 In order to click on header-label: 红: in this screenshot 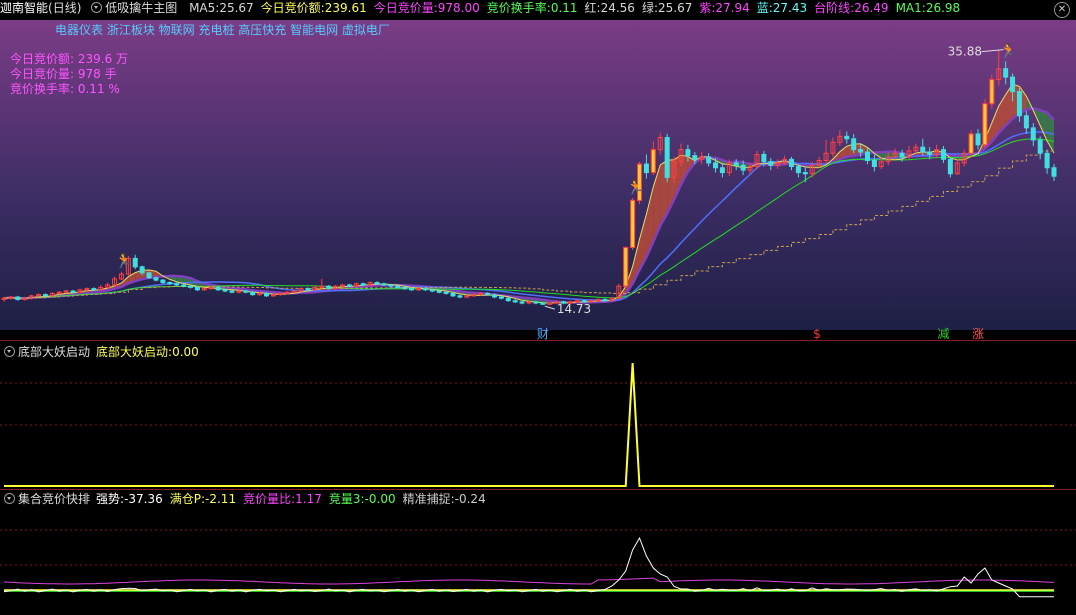, I will do `click(592, 8)`.